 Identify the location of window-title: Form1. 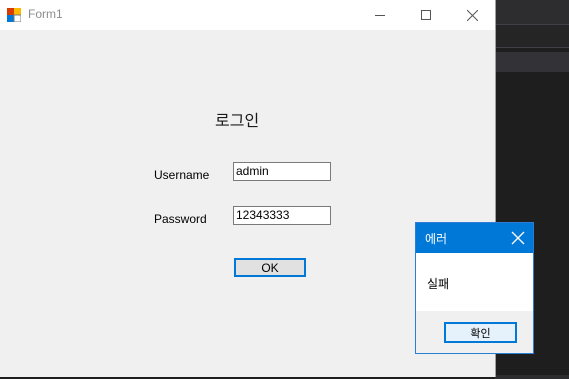
(45, 14).